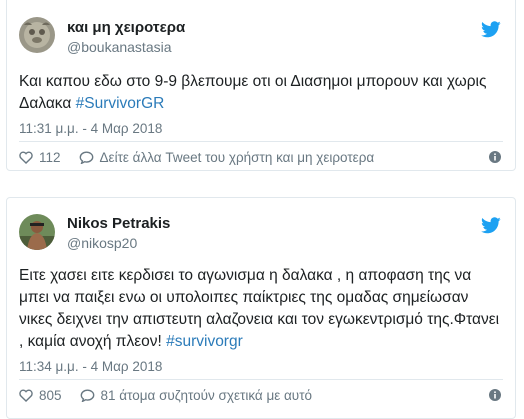 Image resolution: width=524 pixels, height=419 pixels. I want to click on like-count: 805, so click(50, 395).